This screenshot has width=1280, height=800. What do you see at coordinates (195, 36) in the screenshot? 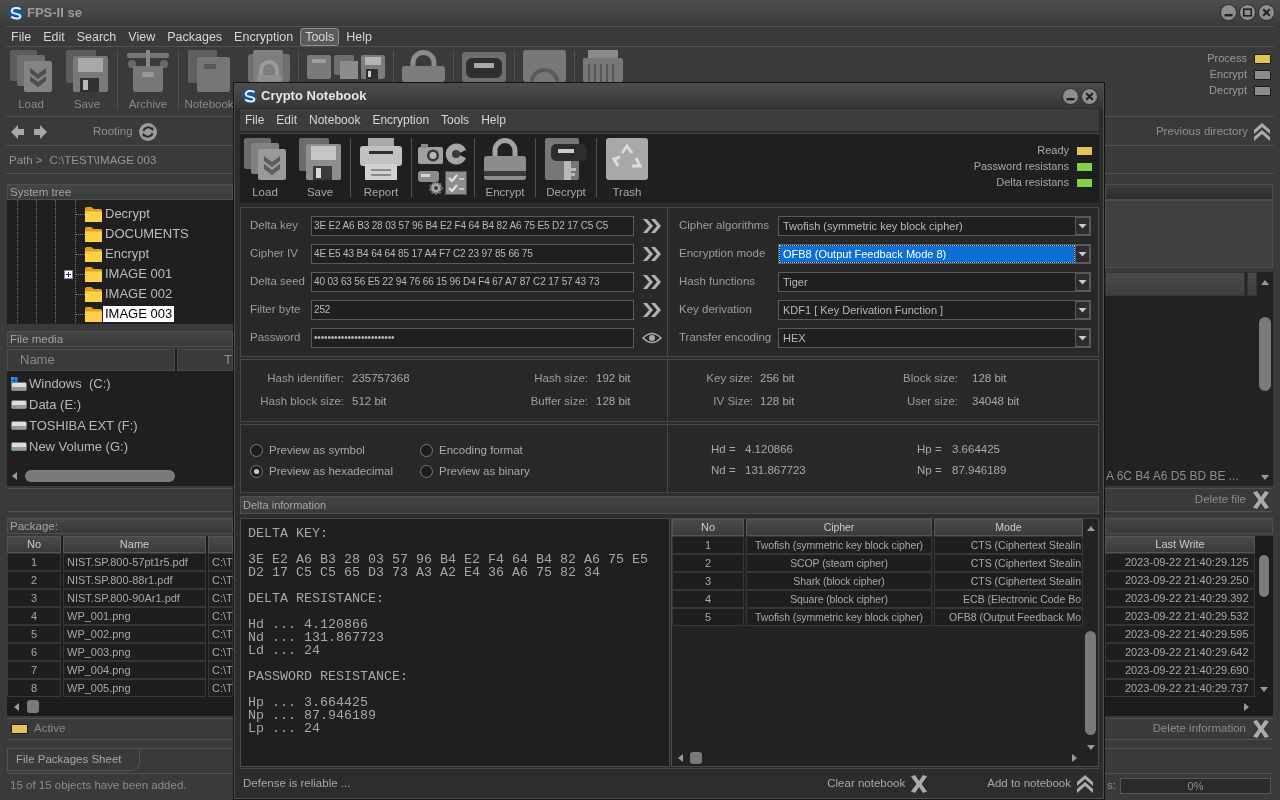
I see `menu-item: Packages` at bounding box center [195, 36].